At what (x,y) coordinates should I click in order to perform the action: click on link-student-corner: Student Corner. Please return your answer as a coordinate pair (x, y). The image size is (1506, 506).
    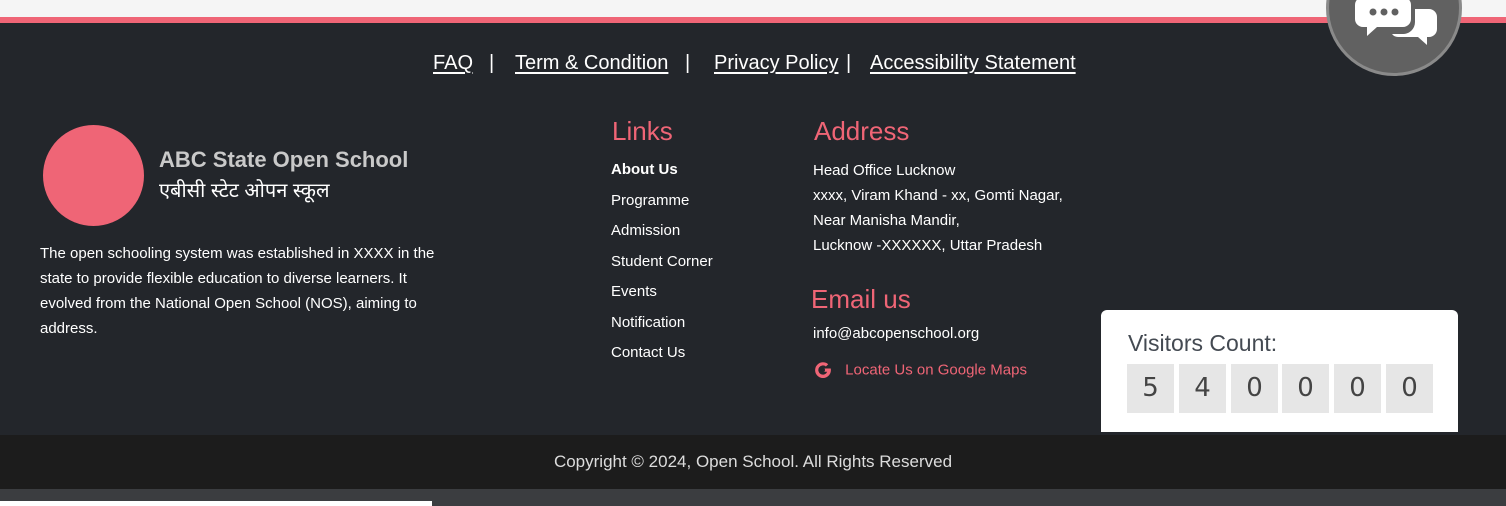
    Looking at the image, I should click on (662, 265).